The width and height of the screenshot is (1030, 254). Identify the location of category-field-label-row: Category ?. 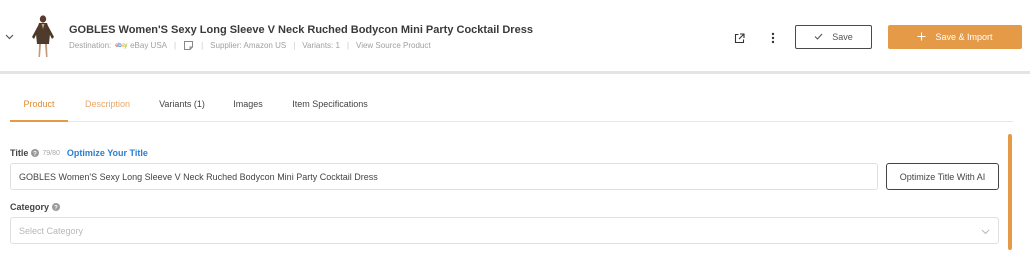
(35, 207).